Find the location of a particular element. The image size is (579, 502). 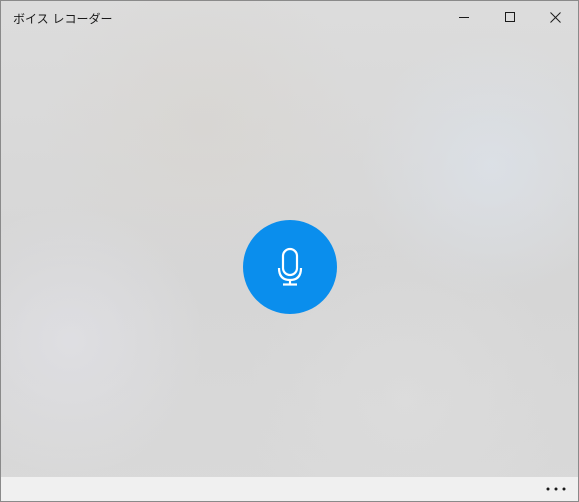

minimize-icon is located at coordinates (464, 17).